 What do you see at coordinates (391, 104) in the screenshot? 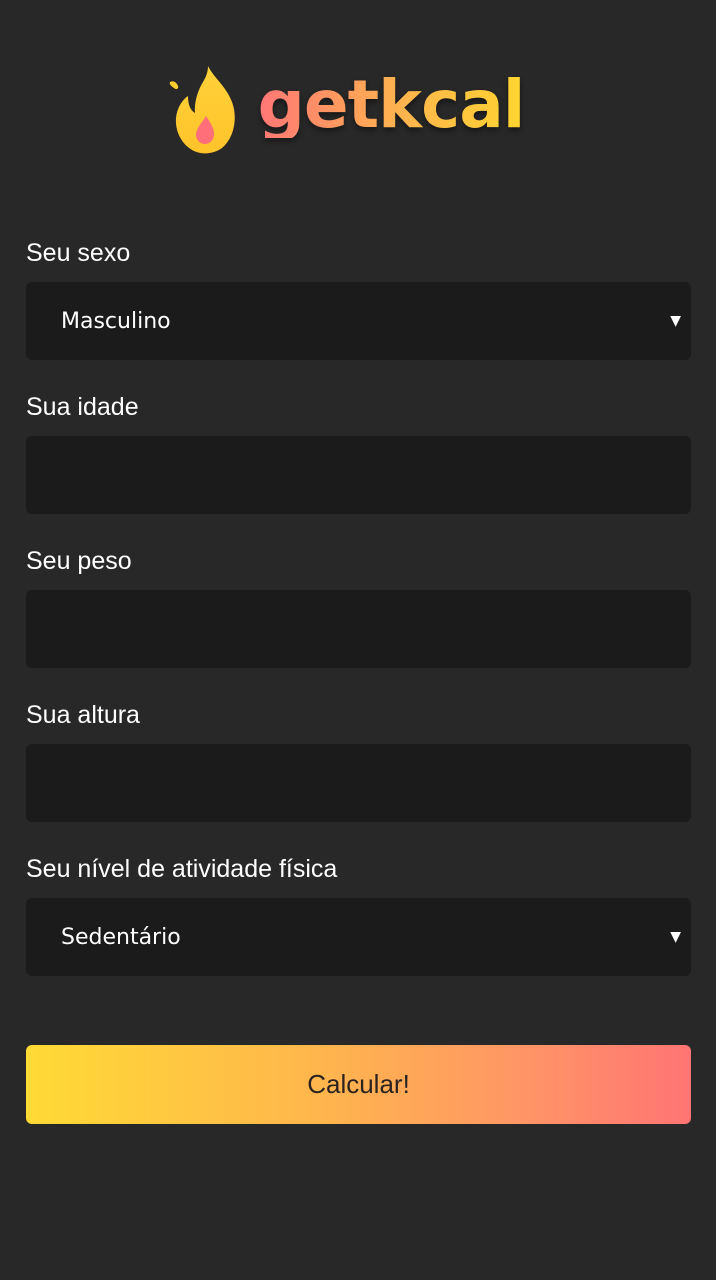
I see `logo-text: getkcal` at bounding box center [391, 104].